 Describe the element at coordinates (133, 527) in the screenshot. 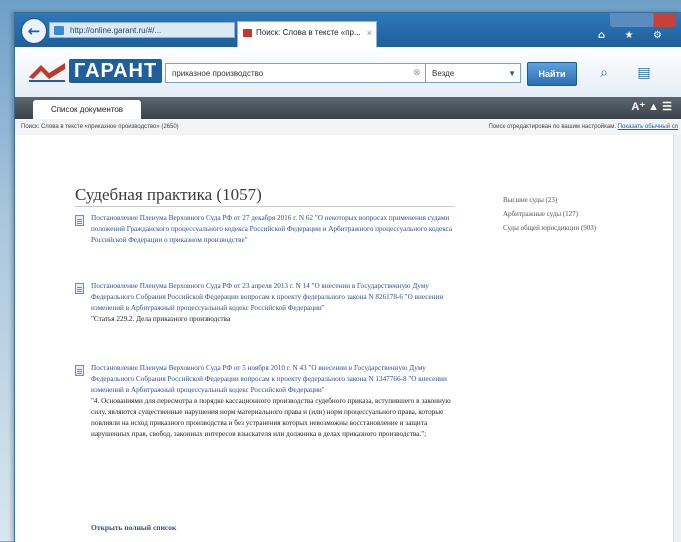

I see `open-full-list-link: Открыть полный список` at that location.